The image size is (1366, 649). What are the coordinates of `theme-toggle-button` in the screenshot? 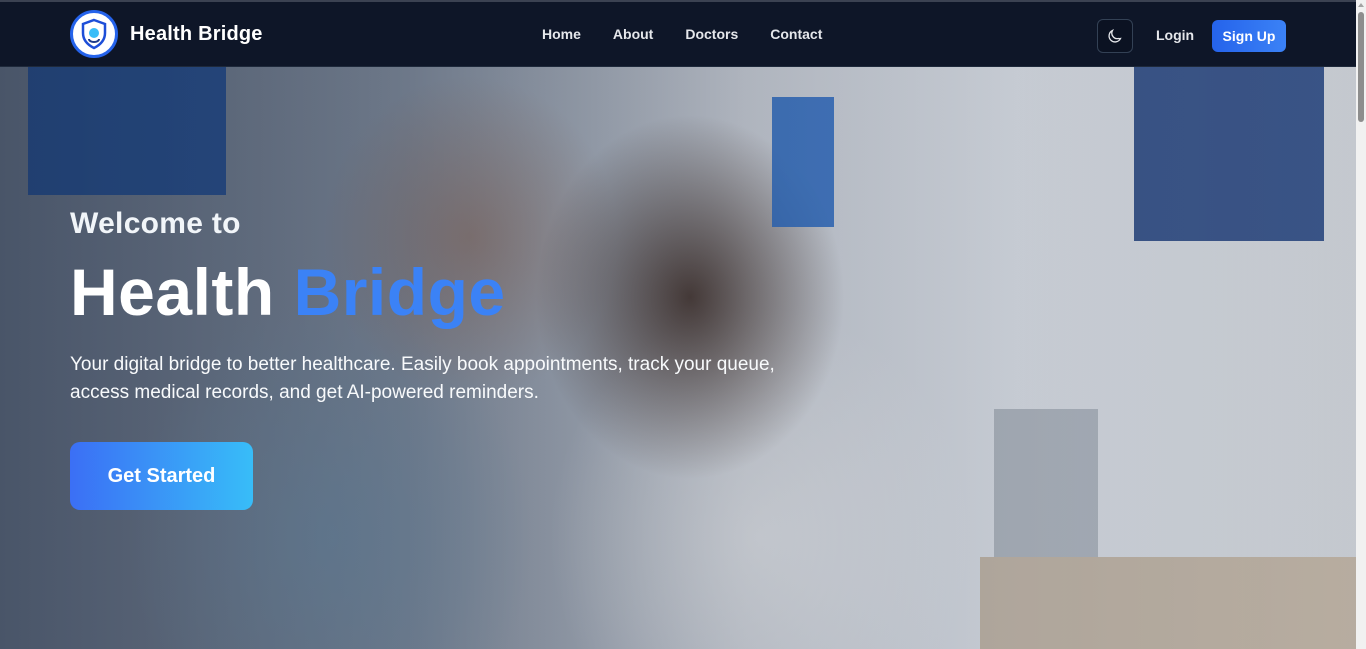 It's located at (1115, 36).